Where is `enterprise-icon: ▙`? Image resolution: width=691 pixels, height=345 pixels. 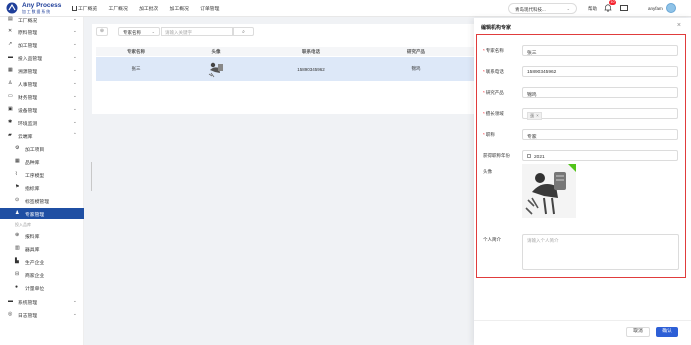
enterprise-icon: ▙ is located at coordinates (17, 261).